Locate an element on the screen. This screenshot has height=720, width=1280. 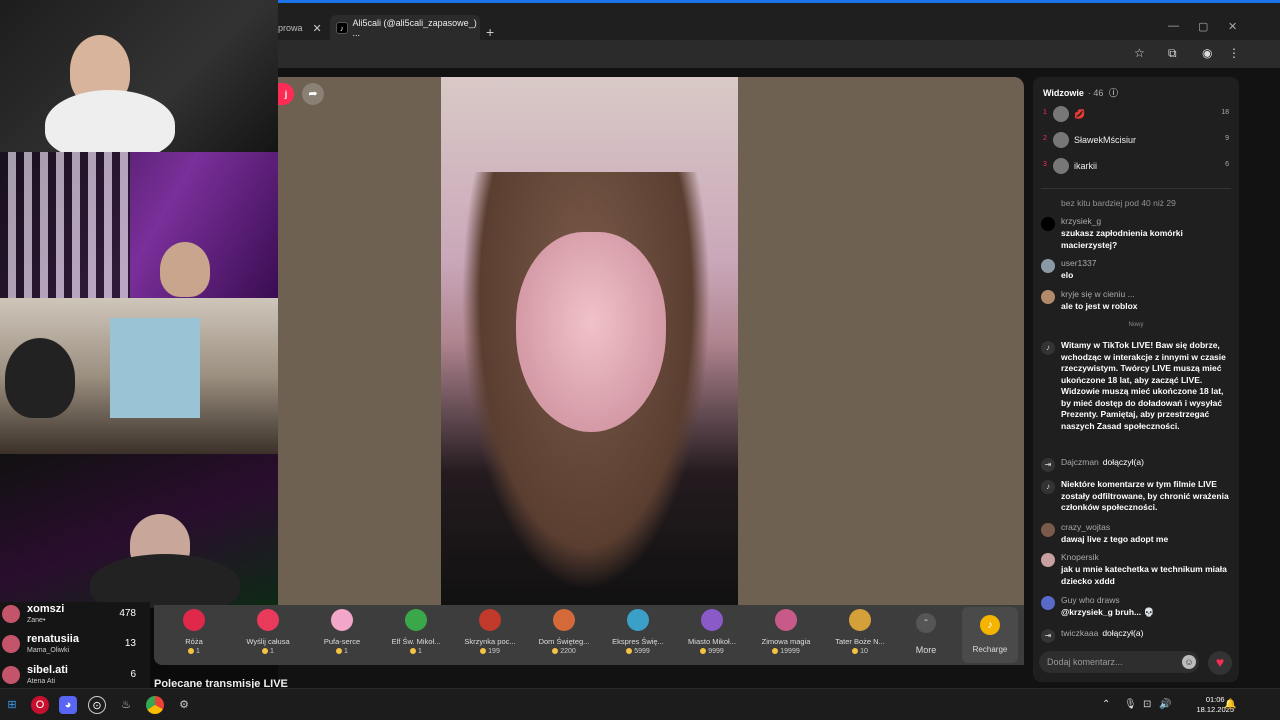
gift-price: 10 is located at coordinates (860, 651).